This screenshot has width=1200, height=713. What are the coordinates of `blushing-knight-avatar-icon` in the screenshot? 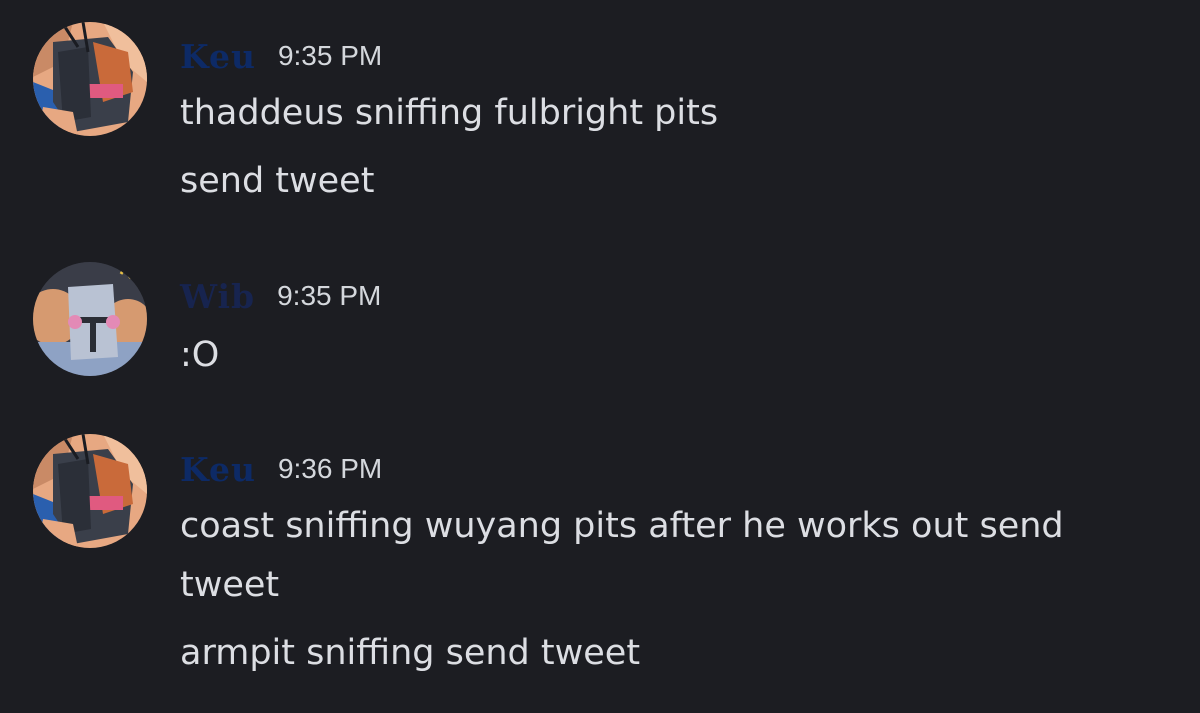 It's located at (90, 319).